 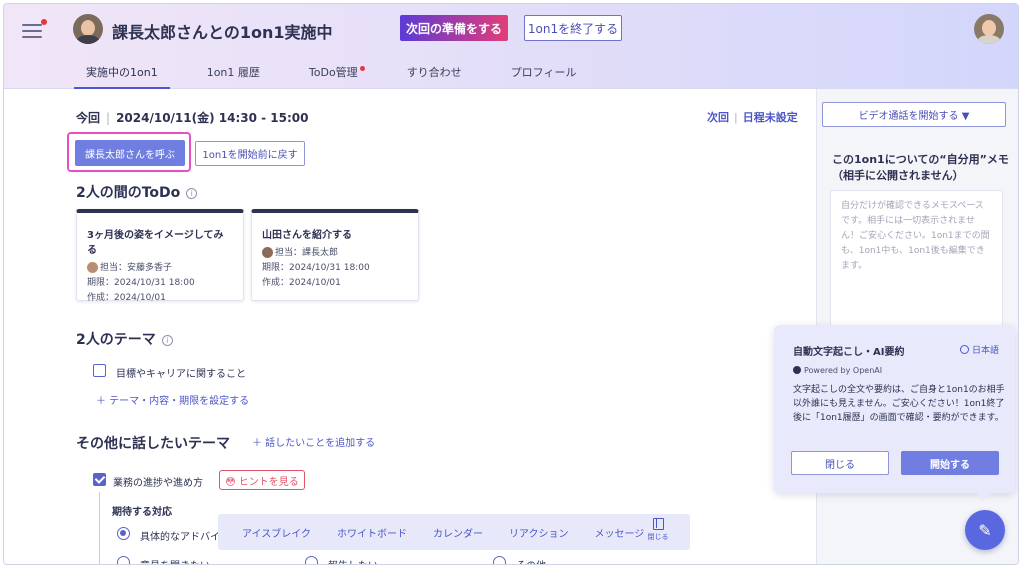 What do you see at coordinates (307, 235) in the screenshot?
I see `todo-card-title: 山田さんを紹介する` at bounding box center [307, 235].